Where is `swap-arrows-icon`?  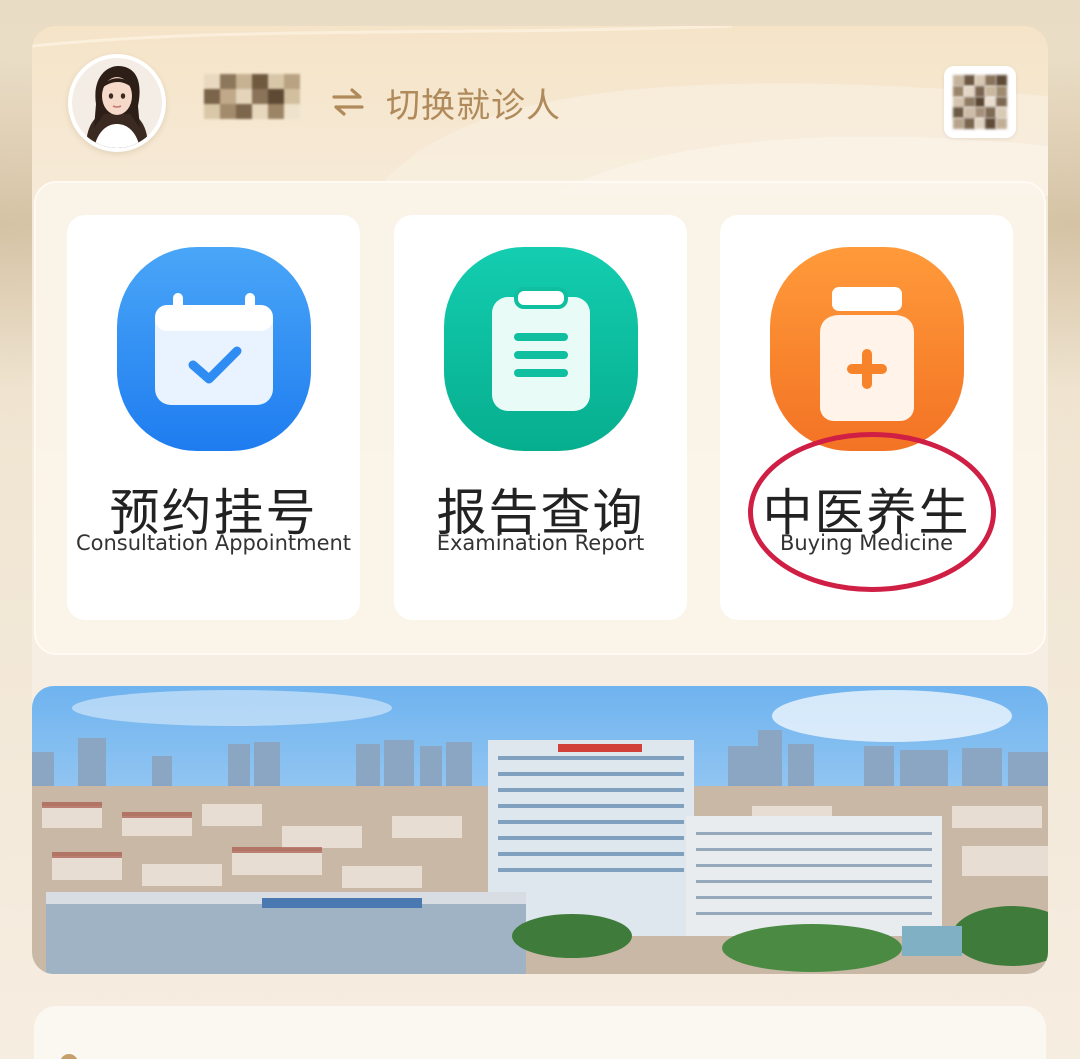 swap-arrows-icon is located at coordinates (348, 102).